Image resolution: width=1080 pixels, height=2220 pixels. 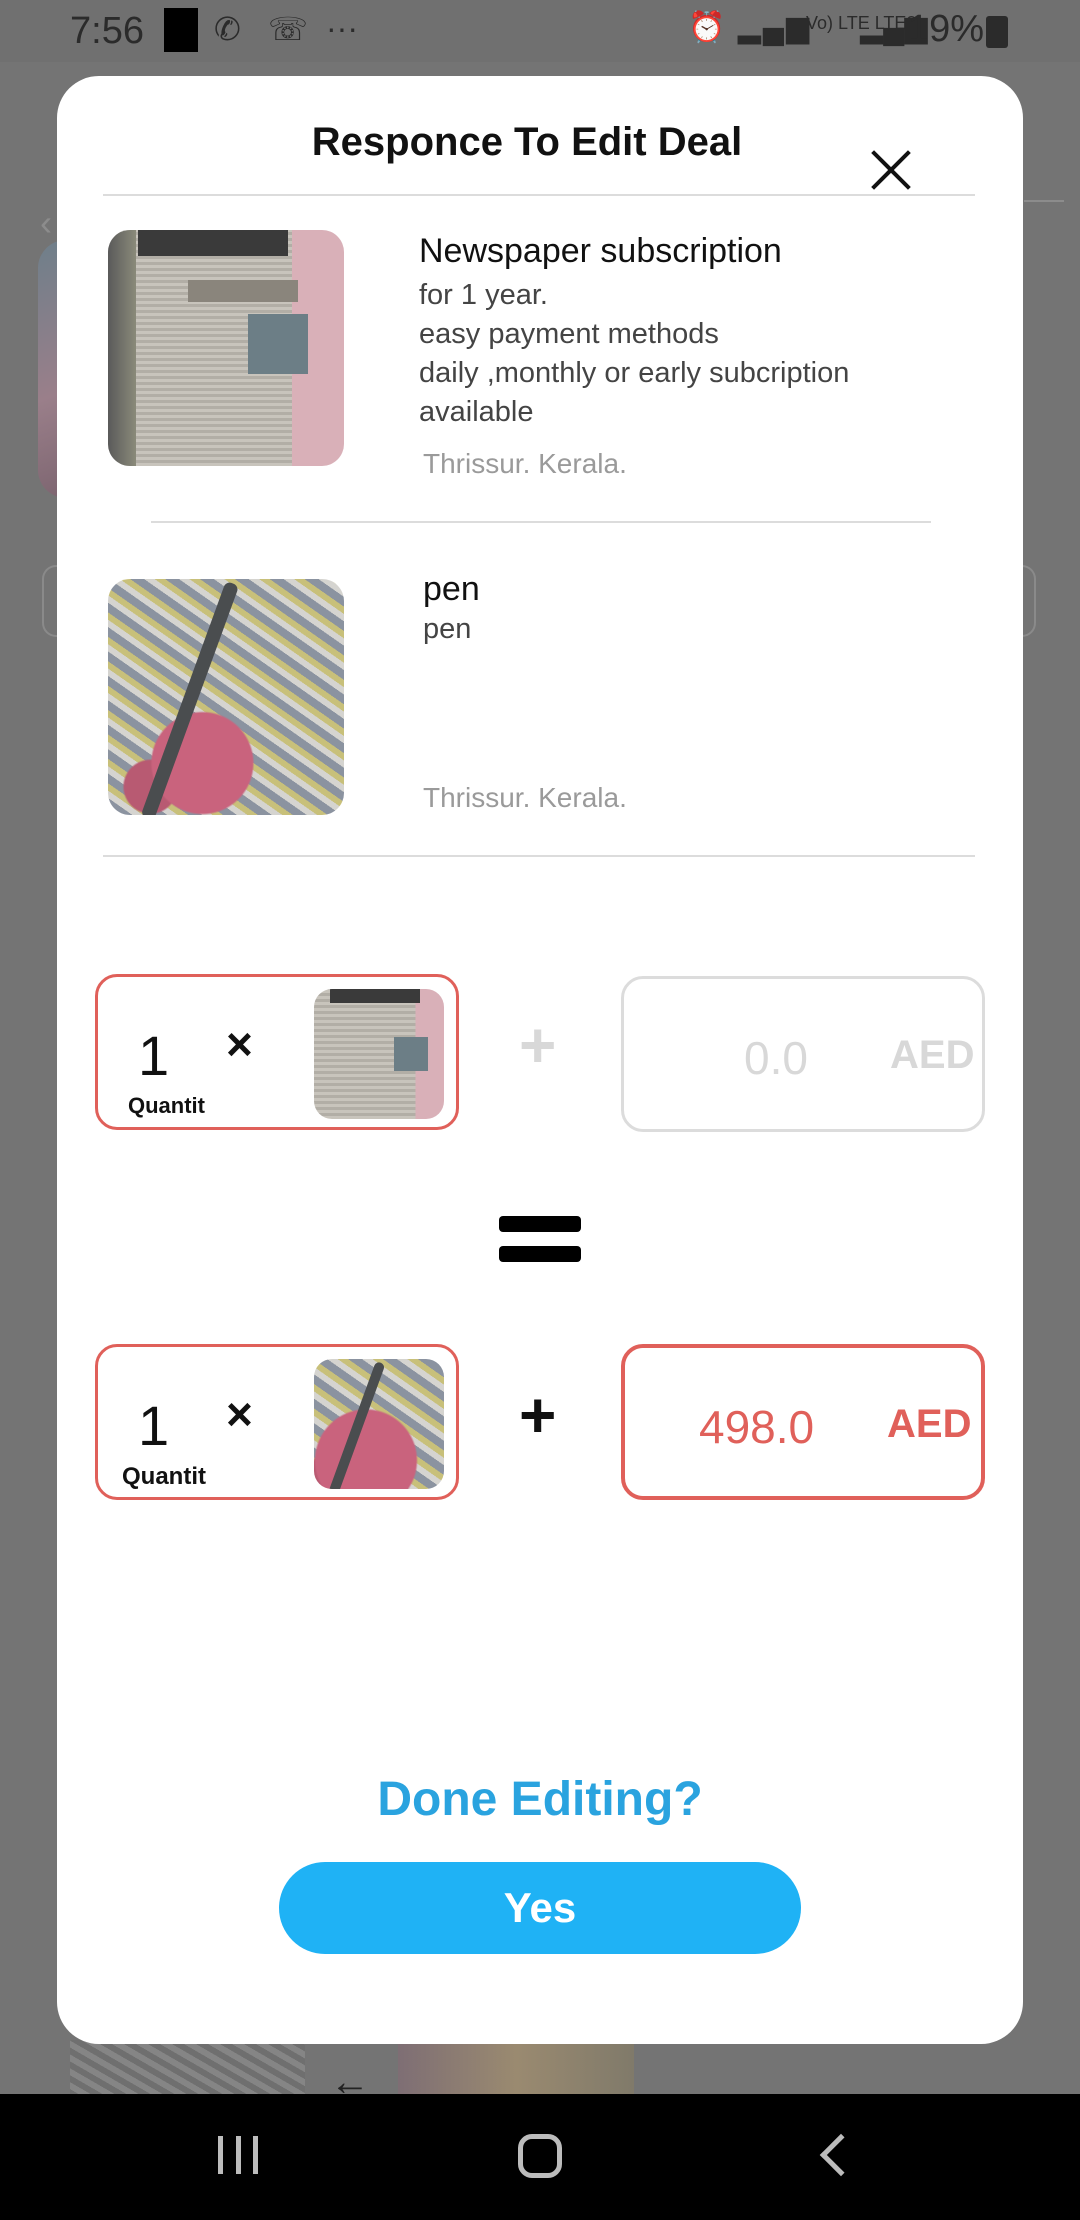 I want to click on notification-icon, so click(x=181, y=30).